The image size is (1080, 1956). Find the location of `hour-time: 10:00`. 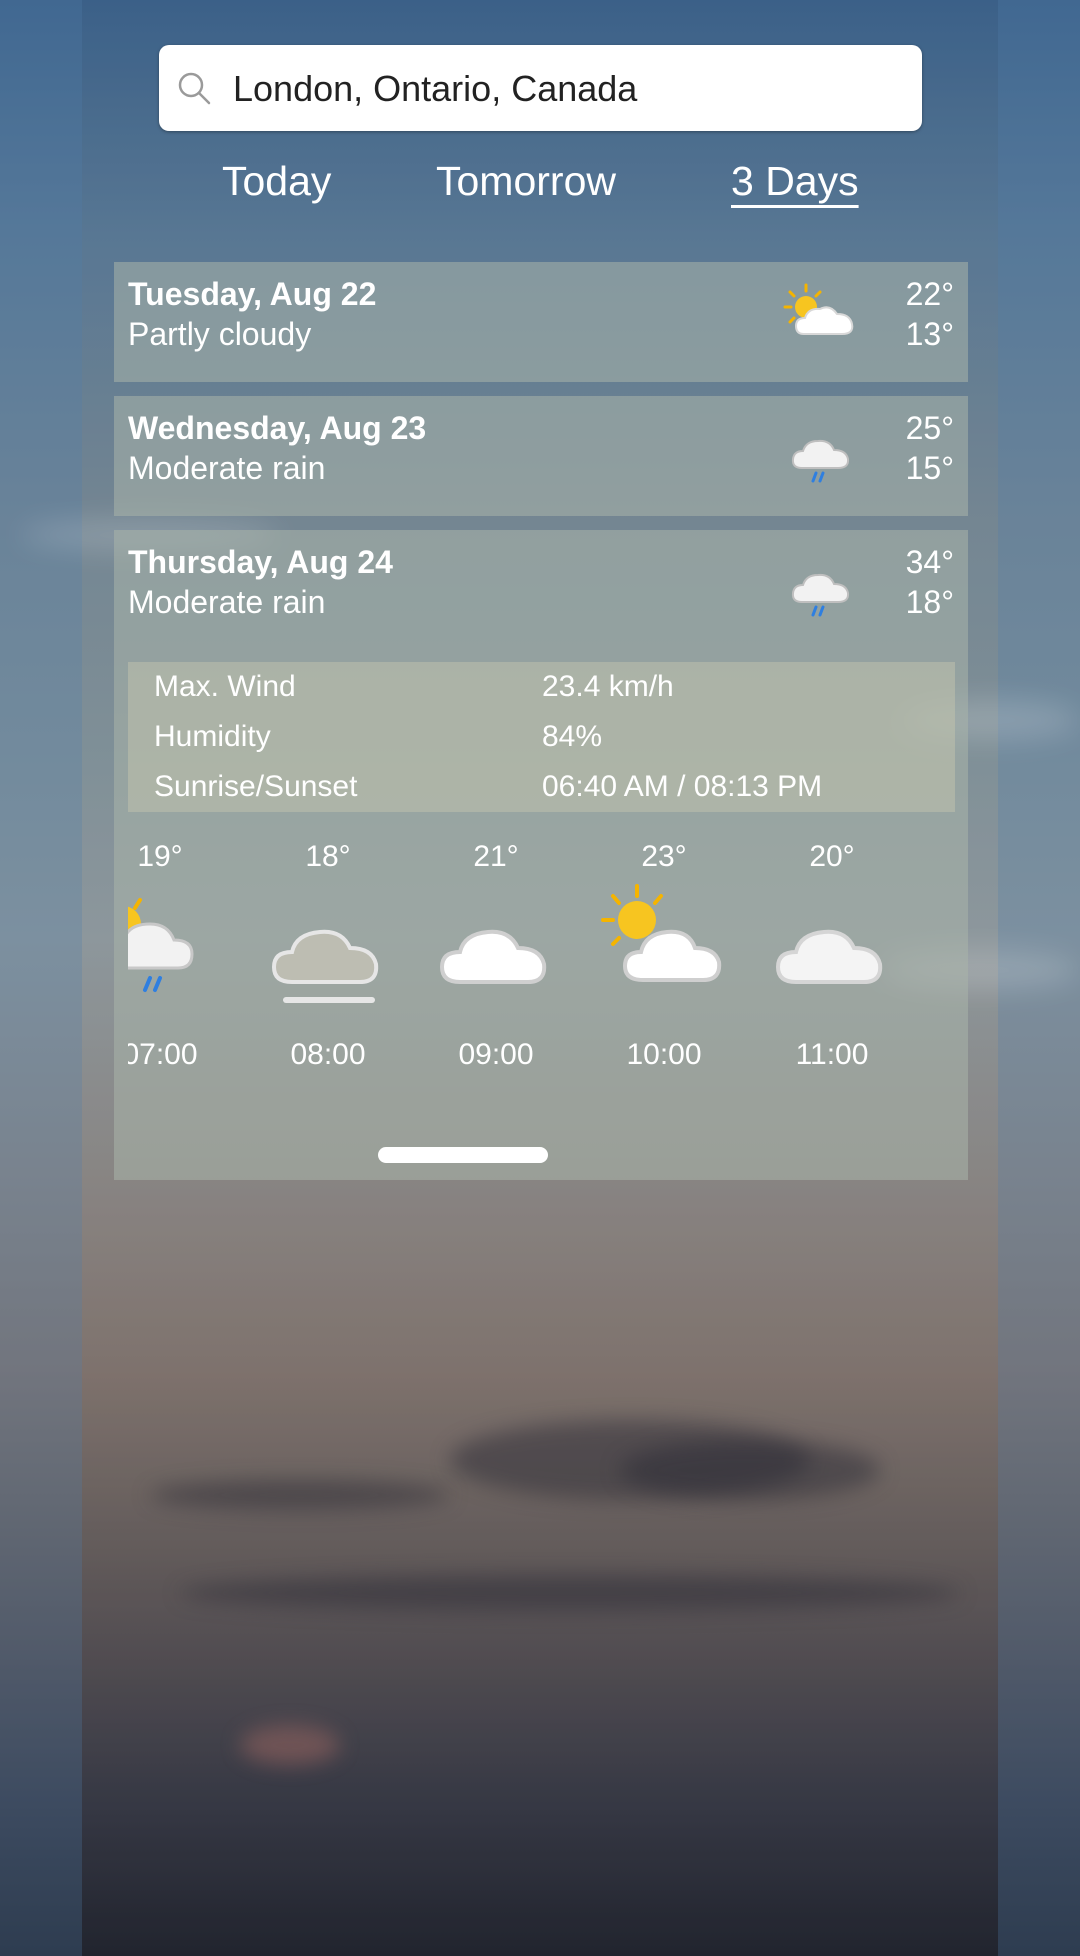

hour-time: 10:00 is located at coordinates (664, 1054).